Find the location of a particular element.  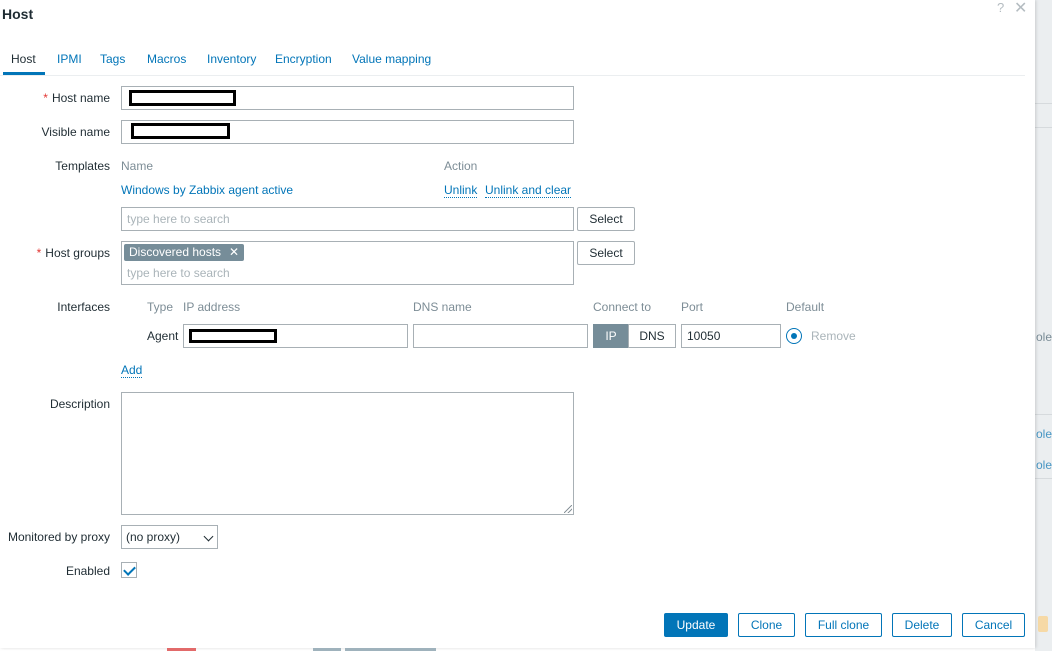

interfaces-label: Interfaces is located at coordinates (83, 307).